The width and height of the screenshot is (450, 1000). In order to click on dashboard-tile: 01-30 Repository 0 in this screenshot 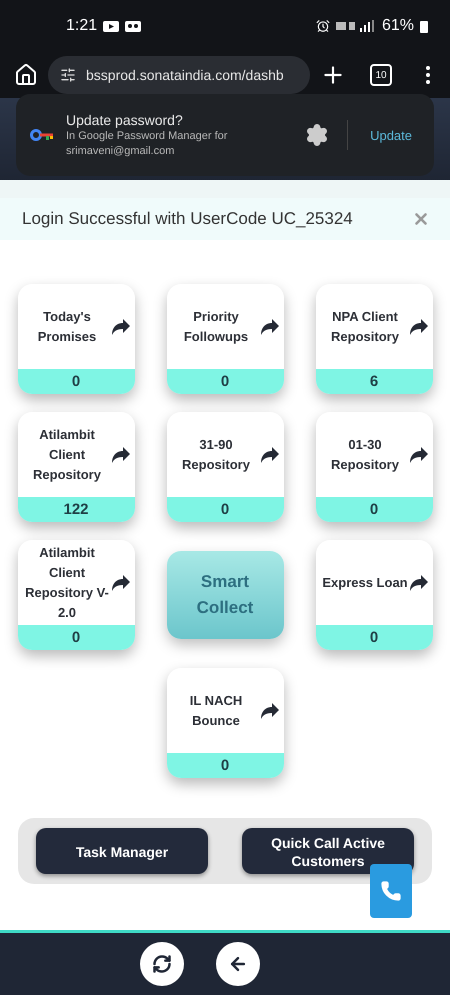, I will do `click(374, 467)`.